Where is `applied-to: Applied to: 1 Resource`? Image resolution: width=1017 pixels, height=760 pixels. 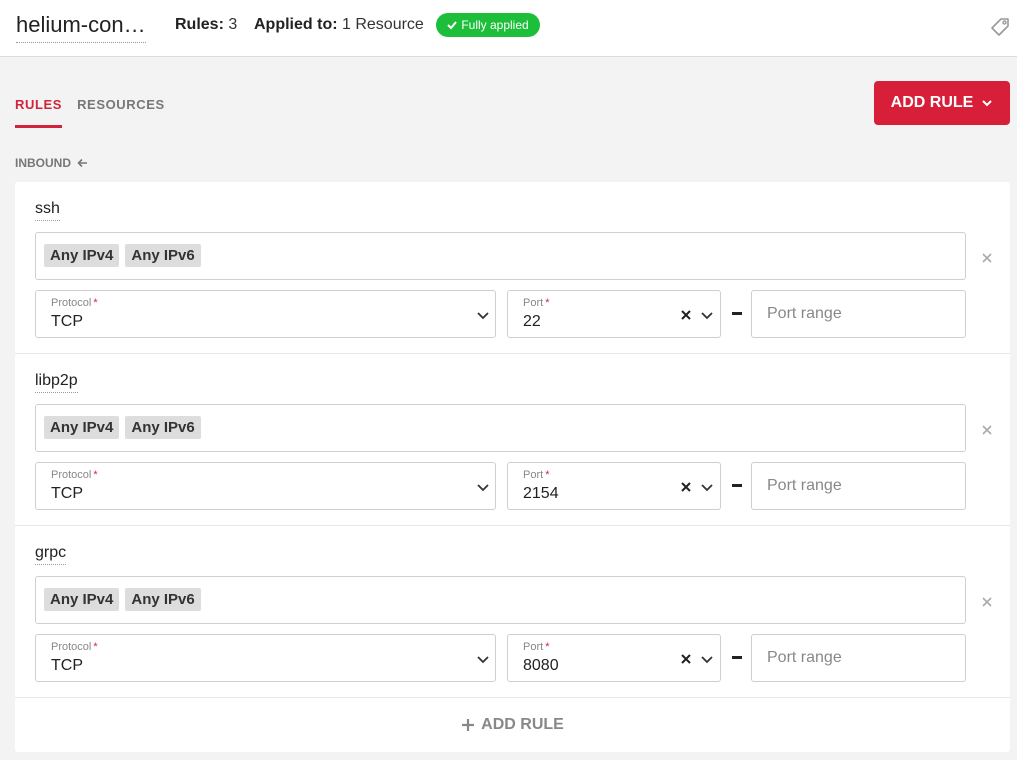
applied-to: Applied to: 1 Resource is located at coordinates (339, 25).